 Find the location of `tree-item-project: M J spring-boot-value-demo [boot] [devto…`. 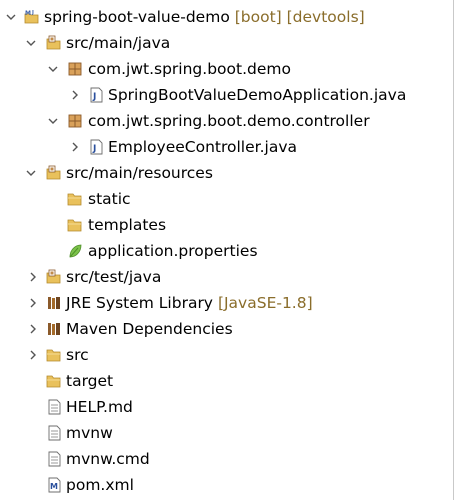

tree-item-project: M J spring-boot-value-demo [boot] [devto… is located at coordinates (226, 17).